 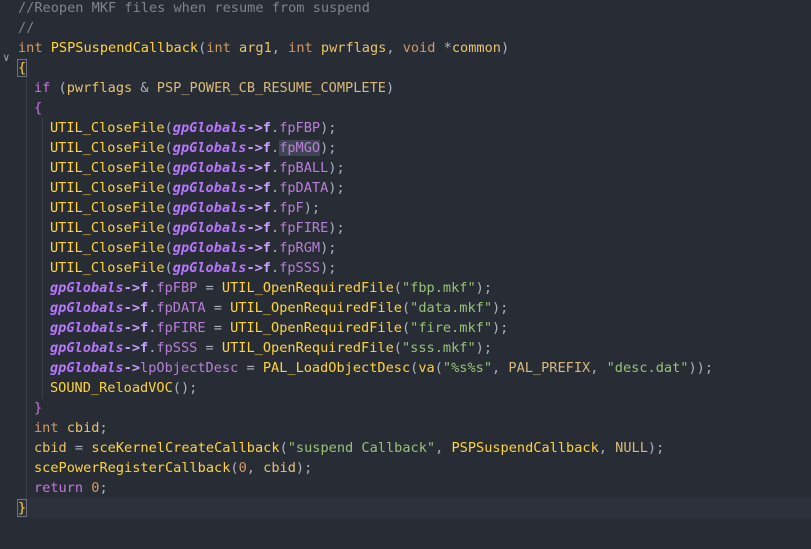 I want to click on code-line: UTIL_CloseFile(gpGlobals->f.fpRGM);, so click(x=414, y=248).